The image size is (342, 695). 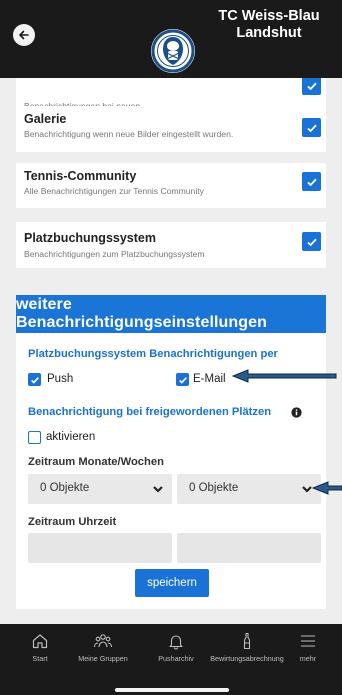 I want to click on months-select-value: 0 Objekte, so click(x=65, y=488).